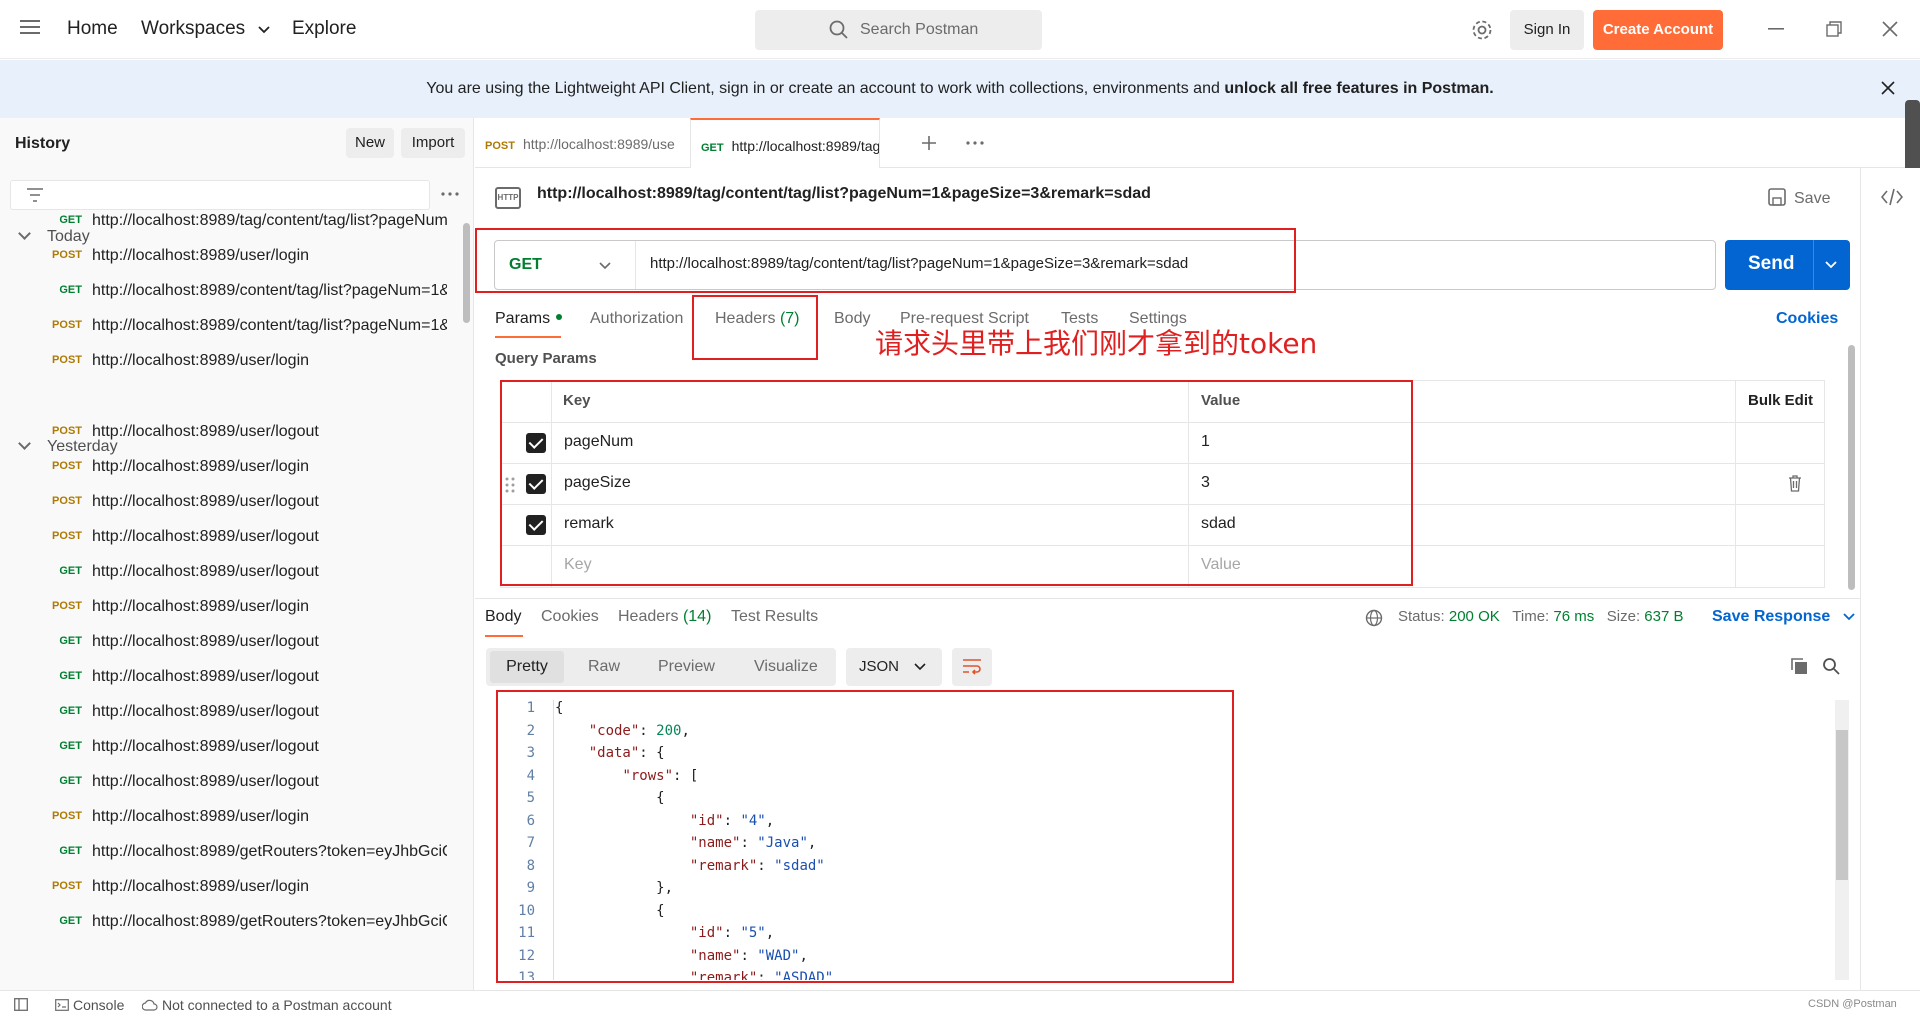  Describe the element at coordinates (1795, 483) in the screenshot. I see `trash-icon` at that location.